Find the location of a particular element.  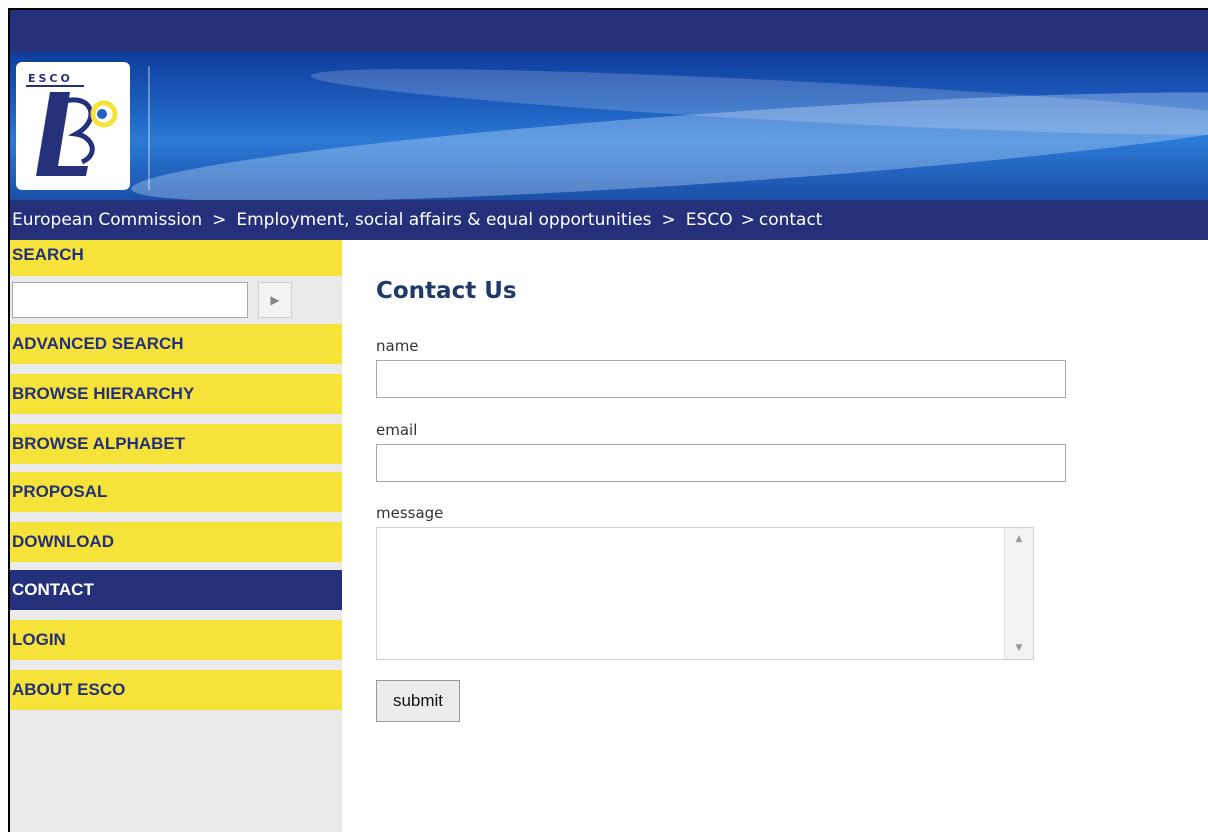

logo-text: ESCO is located at coordinates (50, 78).